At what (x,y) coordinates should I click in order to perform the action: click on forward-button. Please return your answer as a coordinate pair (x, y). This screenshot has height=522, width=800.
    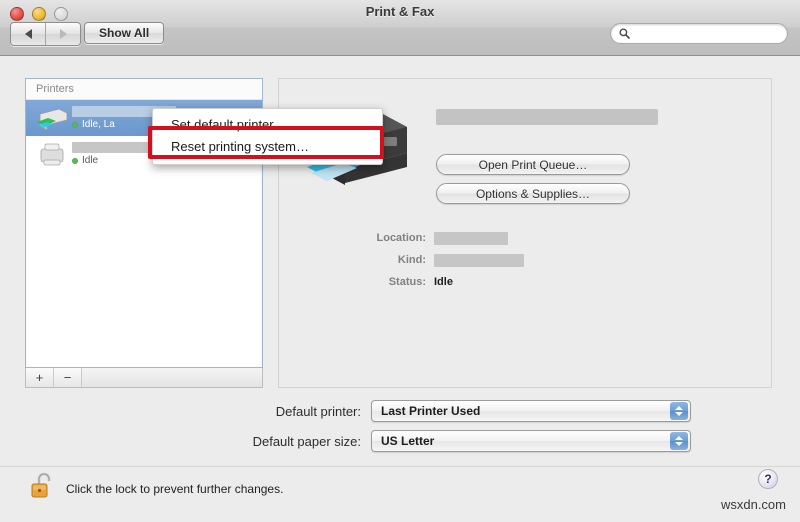
    Looking at the image, I should click on (62, 34).